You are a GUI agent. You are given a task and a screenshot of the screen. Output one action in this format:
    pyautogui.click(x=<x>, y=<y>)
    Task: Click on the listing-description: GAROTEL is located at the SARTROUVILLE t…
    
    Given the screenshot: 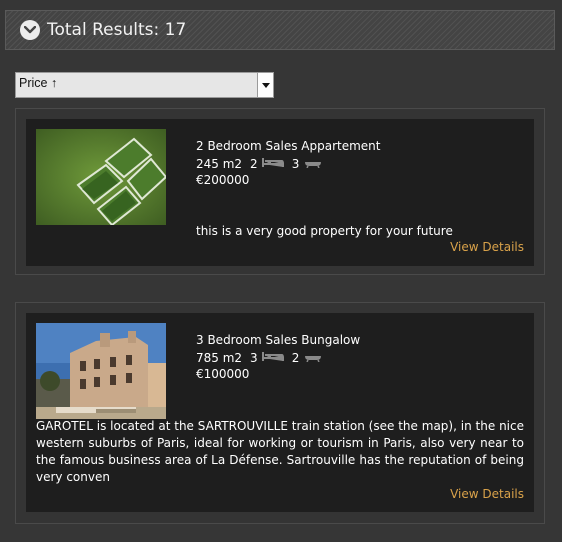 What is the action you would take?
    pyautogui.click(x=280, y=451)
    